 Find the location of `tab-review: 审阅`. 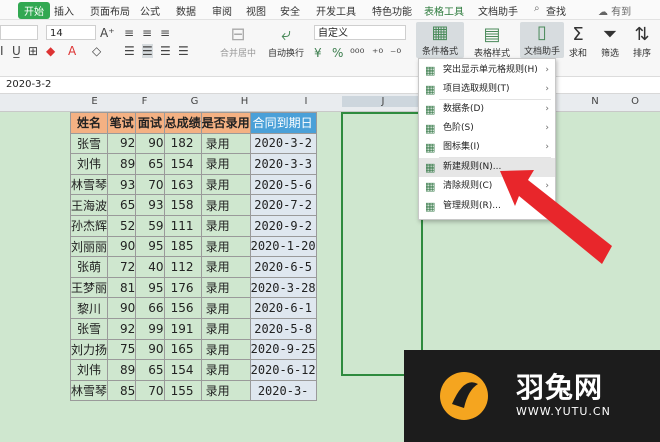

tab-review: 审阅 is located at coordinates (222, 10).